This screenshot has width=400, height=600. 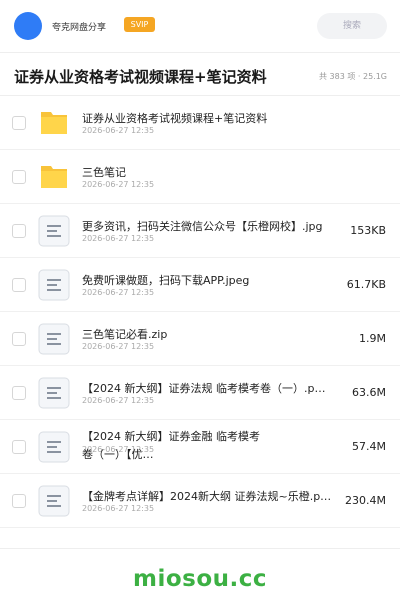 What do you see at coordinates (79, 28) in the screenshot?
I see `brand-name: 夸克网盘分享` at bounding box center [79, 28].